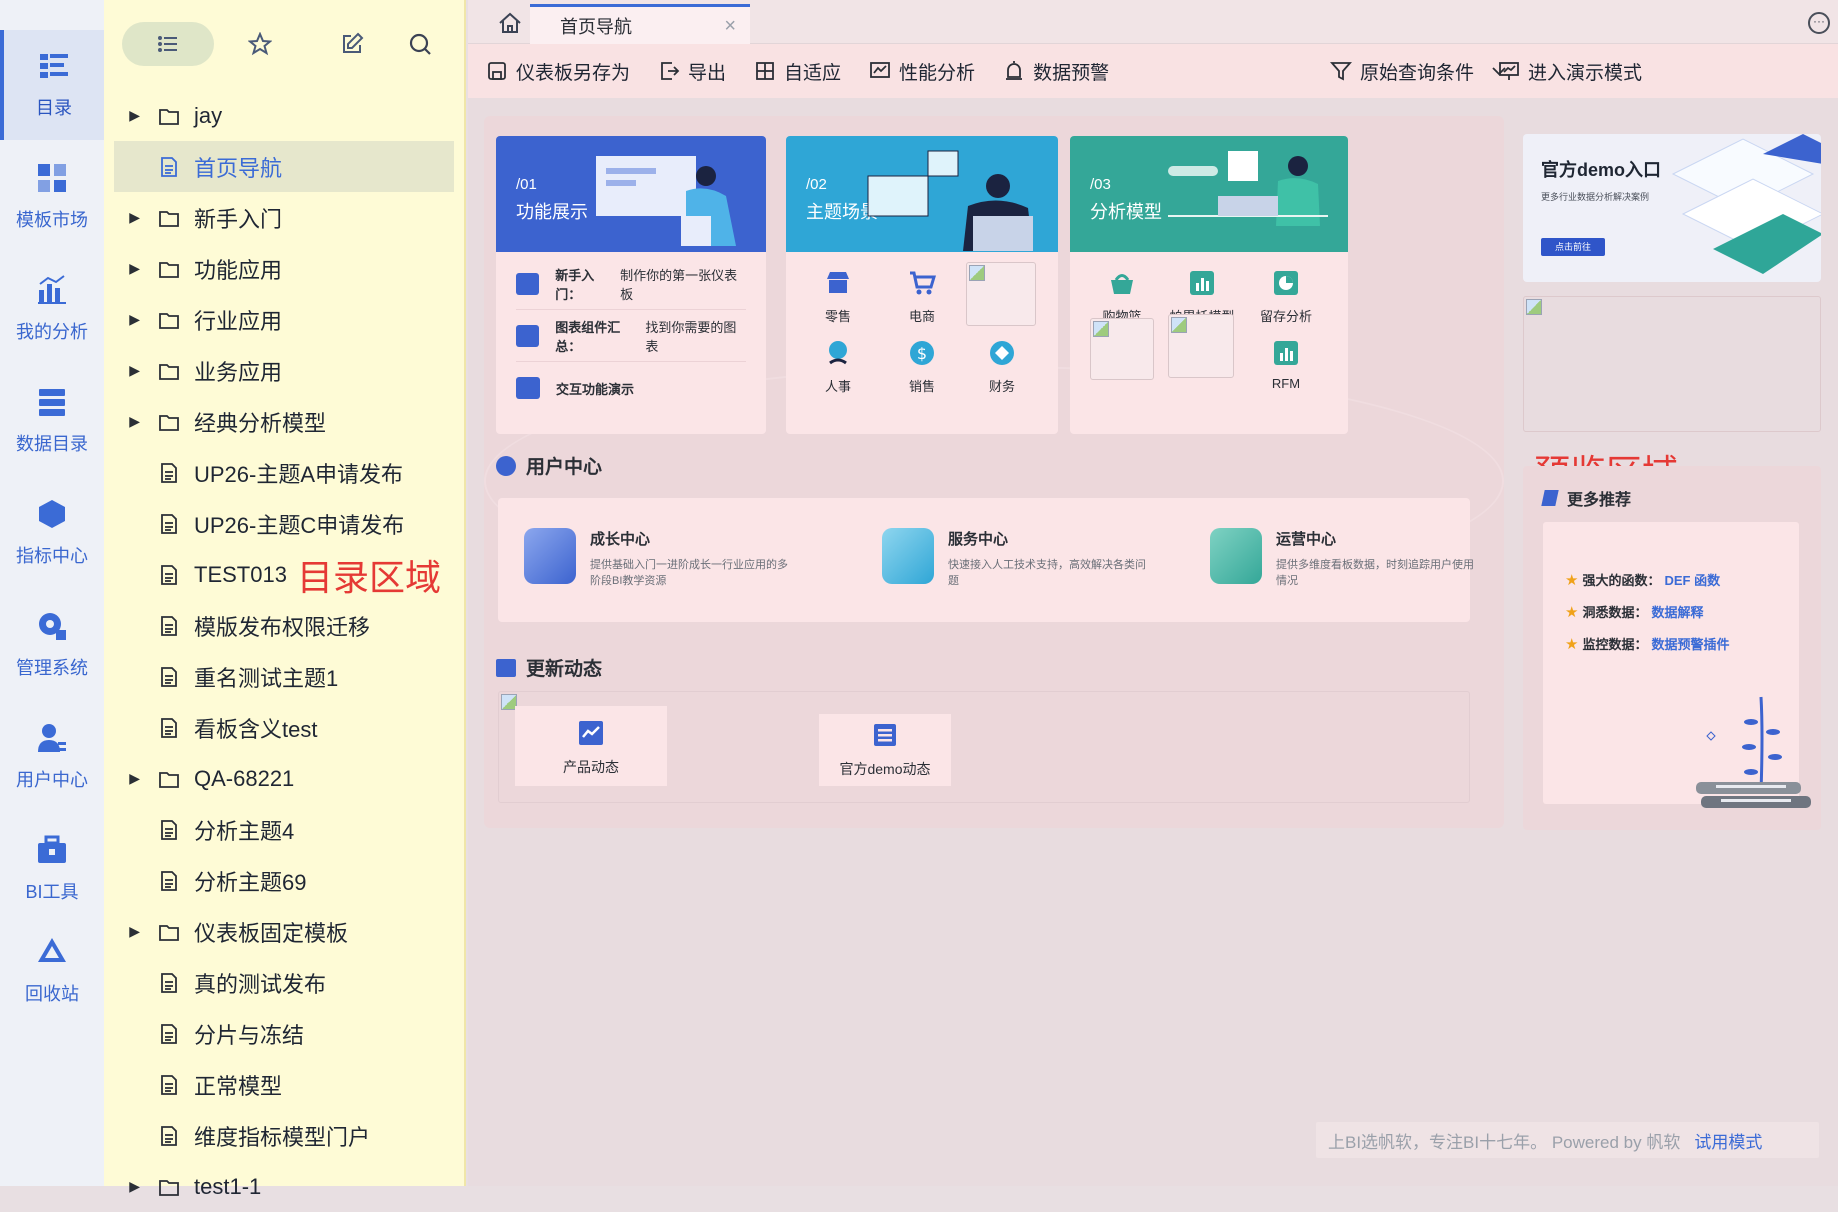 Image resolution: width=1838 pixels, height=1212 pixels. What do you see at coordinates (1343, 558) in the screenshot?
I see `operations-center-item: 运营中心 提供多维度看板数据，时刻追踪用户使用情况` at bounding box center [1343, 558].